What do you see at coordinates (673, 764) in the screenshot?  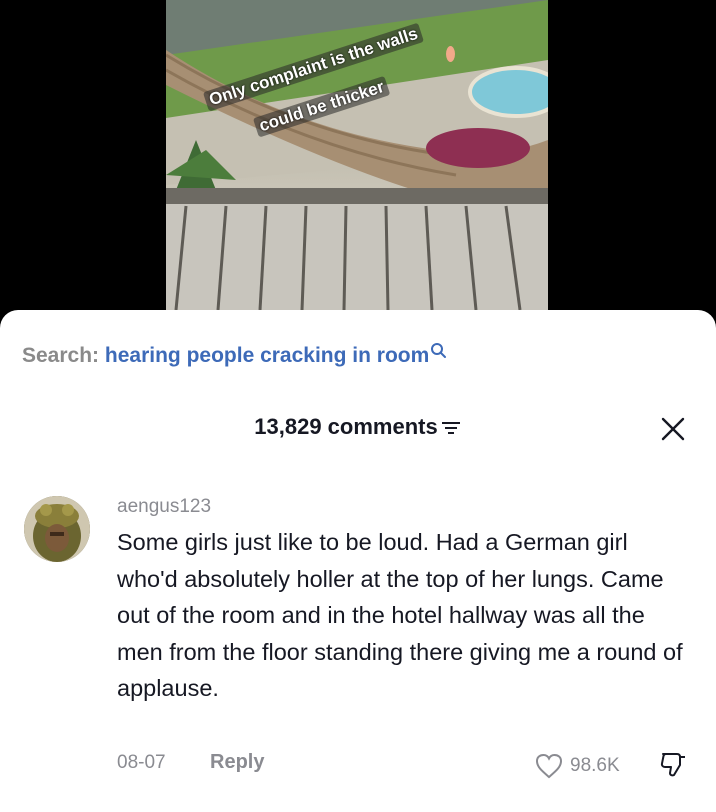 I see `thumbs-down-icon` at bounding box center [673, 764].